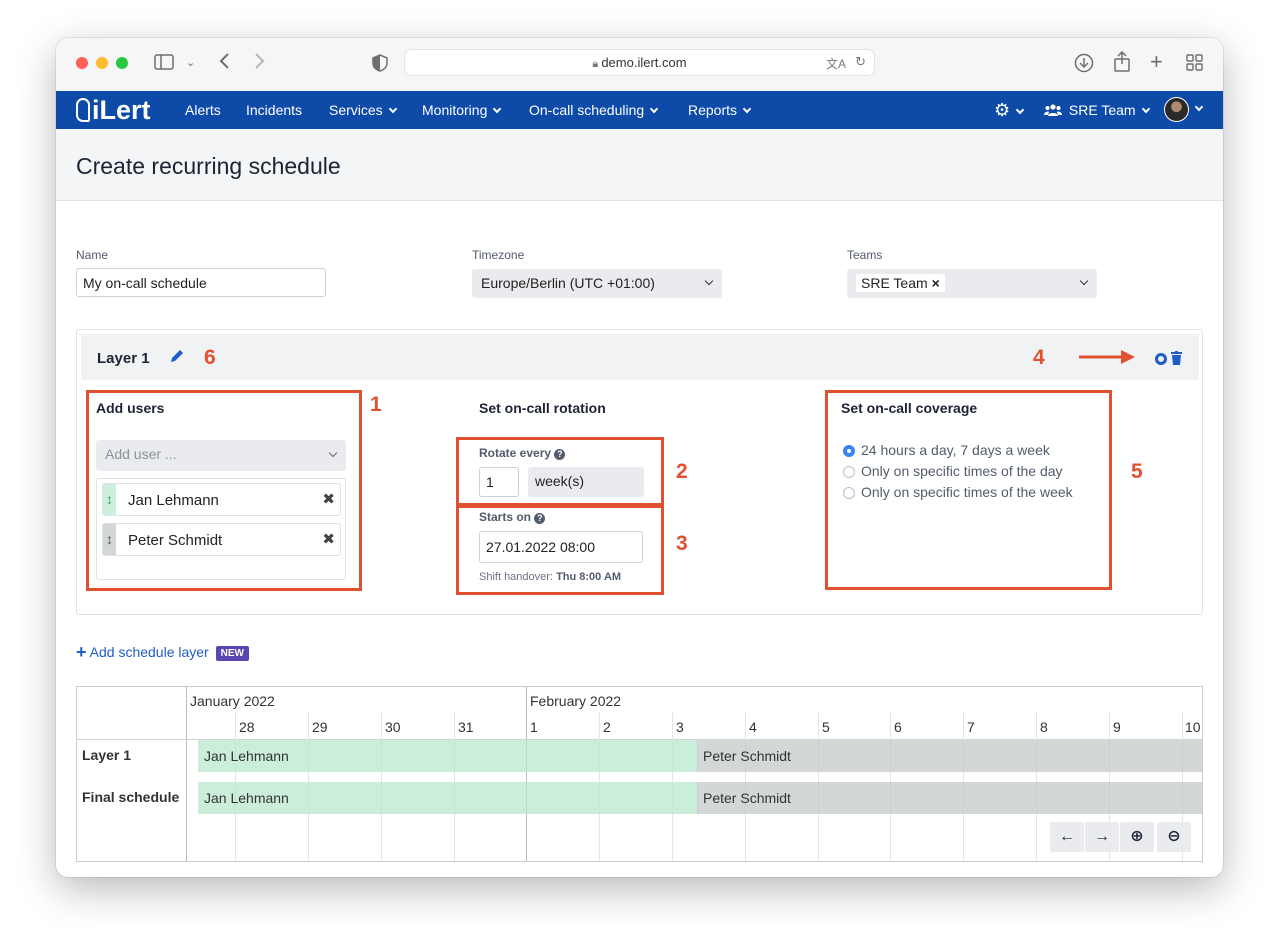  I want to click on gear-icon: ⚙, so click(1002, 110).